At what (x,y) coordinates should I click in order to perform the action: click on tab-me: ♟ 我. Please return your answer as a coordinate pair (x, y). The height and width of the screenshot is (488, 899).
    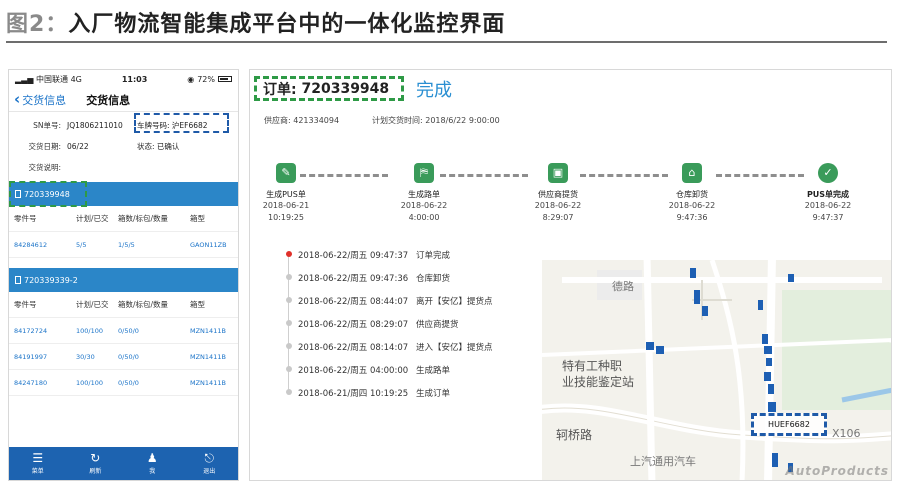
    Looking at the image, I should click on (152, 463).